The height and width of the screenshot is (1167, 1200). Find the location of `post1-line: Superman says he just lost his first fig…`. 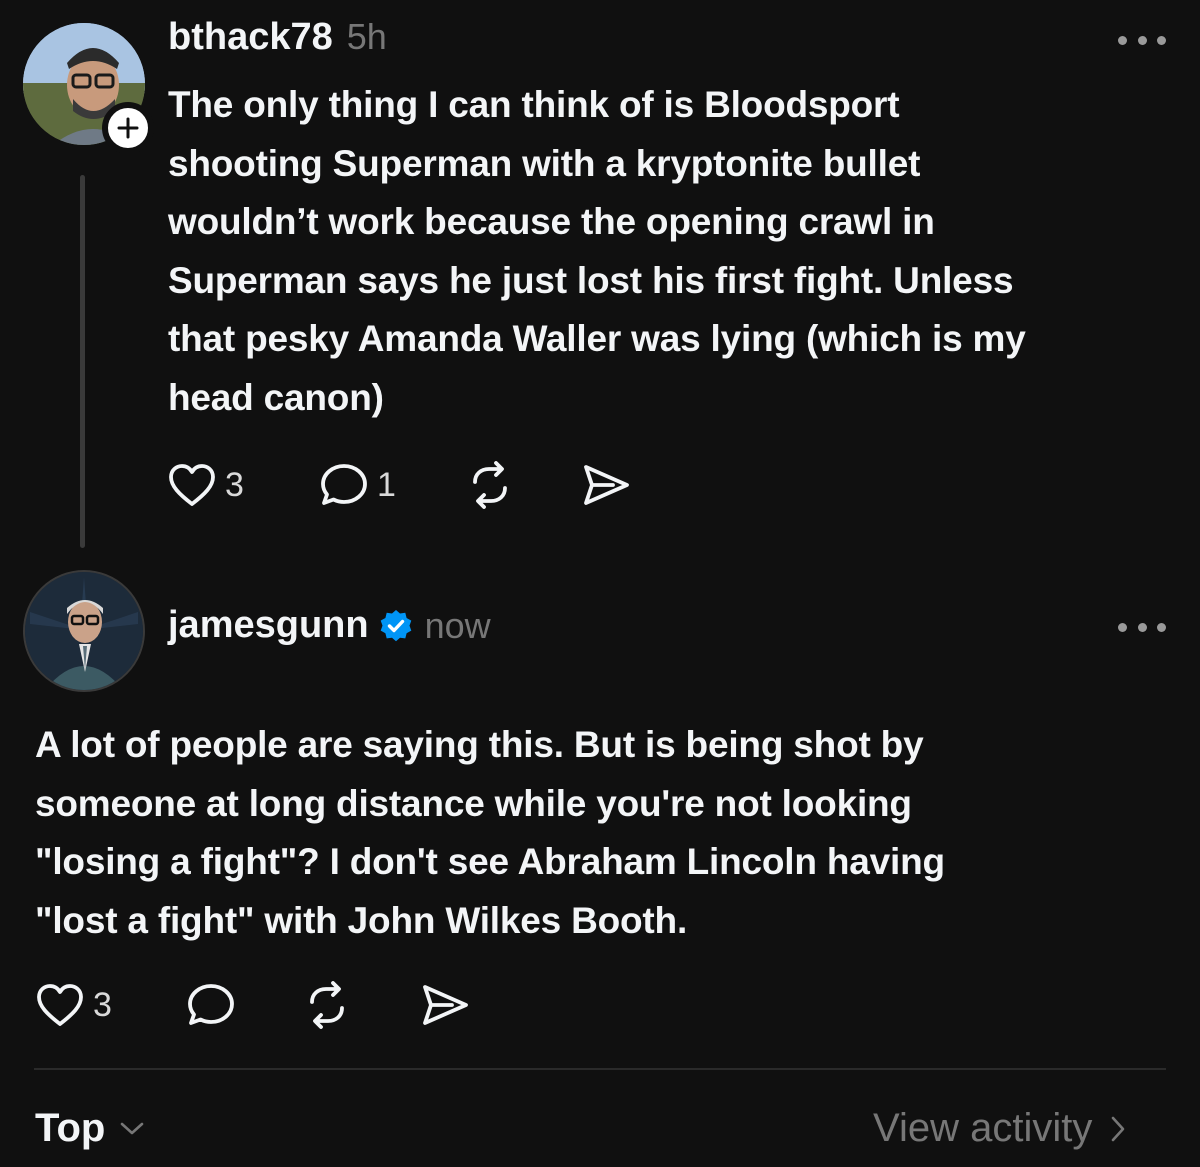

post1-line: Superman says he just lost his first fig… is located at coordinates (591, 280).